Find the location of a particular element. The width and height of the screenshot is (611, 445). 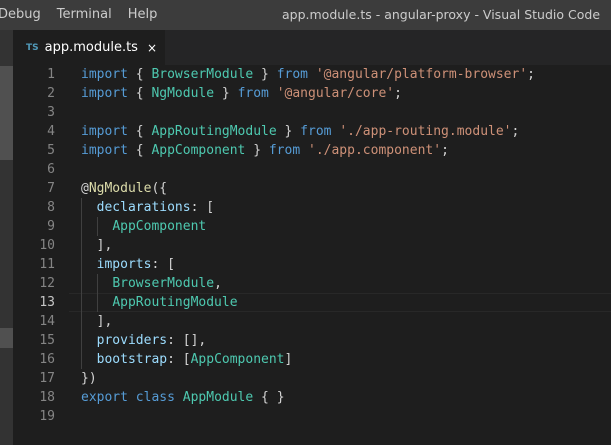

code-token: ], is located at coordinates (97, 321).